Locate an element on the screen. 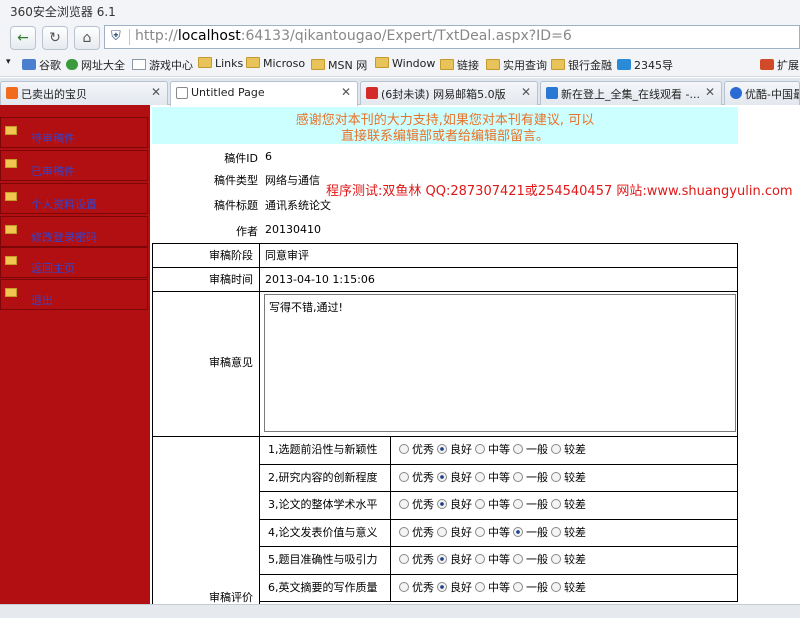  fav-item-3: Links is located at coordinates (220, 63).